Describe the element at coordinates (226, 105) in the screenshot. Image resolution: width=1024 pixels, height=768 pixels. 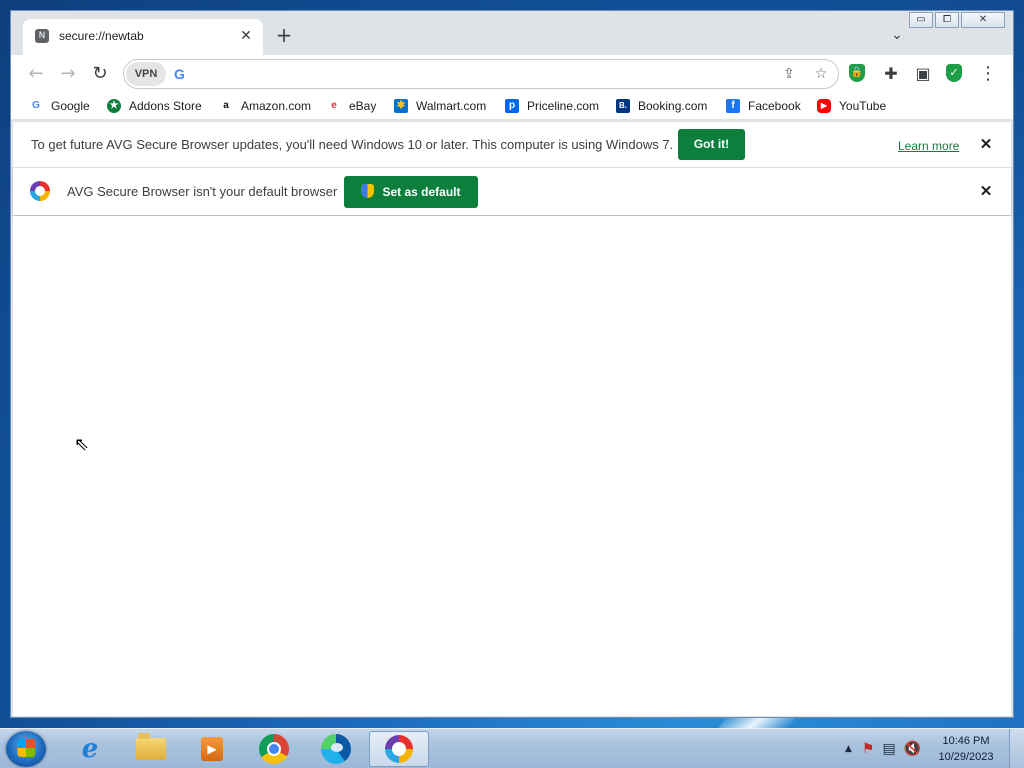
I see `amazon-icon: a` at that location.